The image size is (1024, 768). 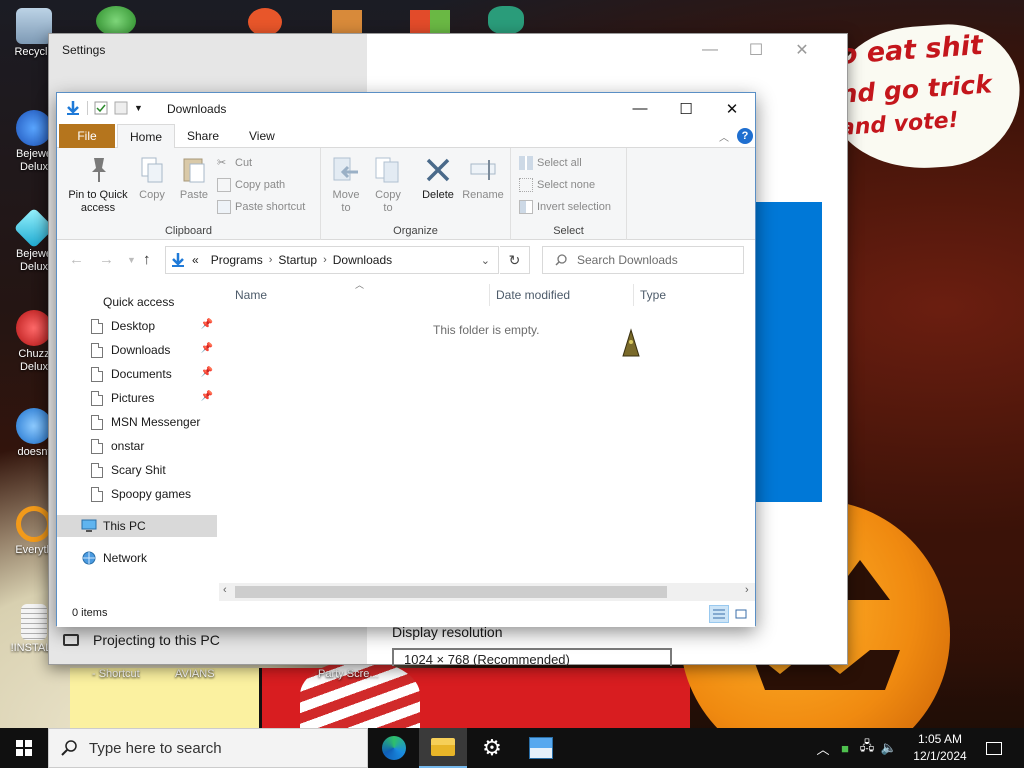 I want to click on pin-to-quick-access-button: Pin to Quick access, so click(x=98, y=184).